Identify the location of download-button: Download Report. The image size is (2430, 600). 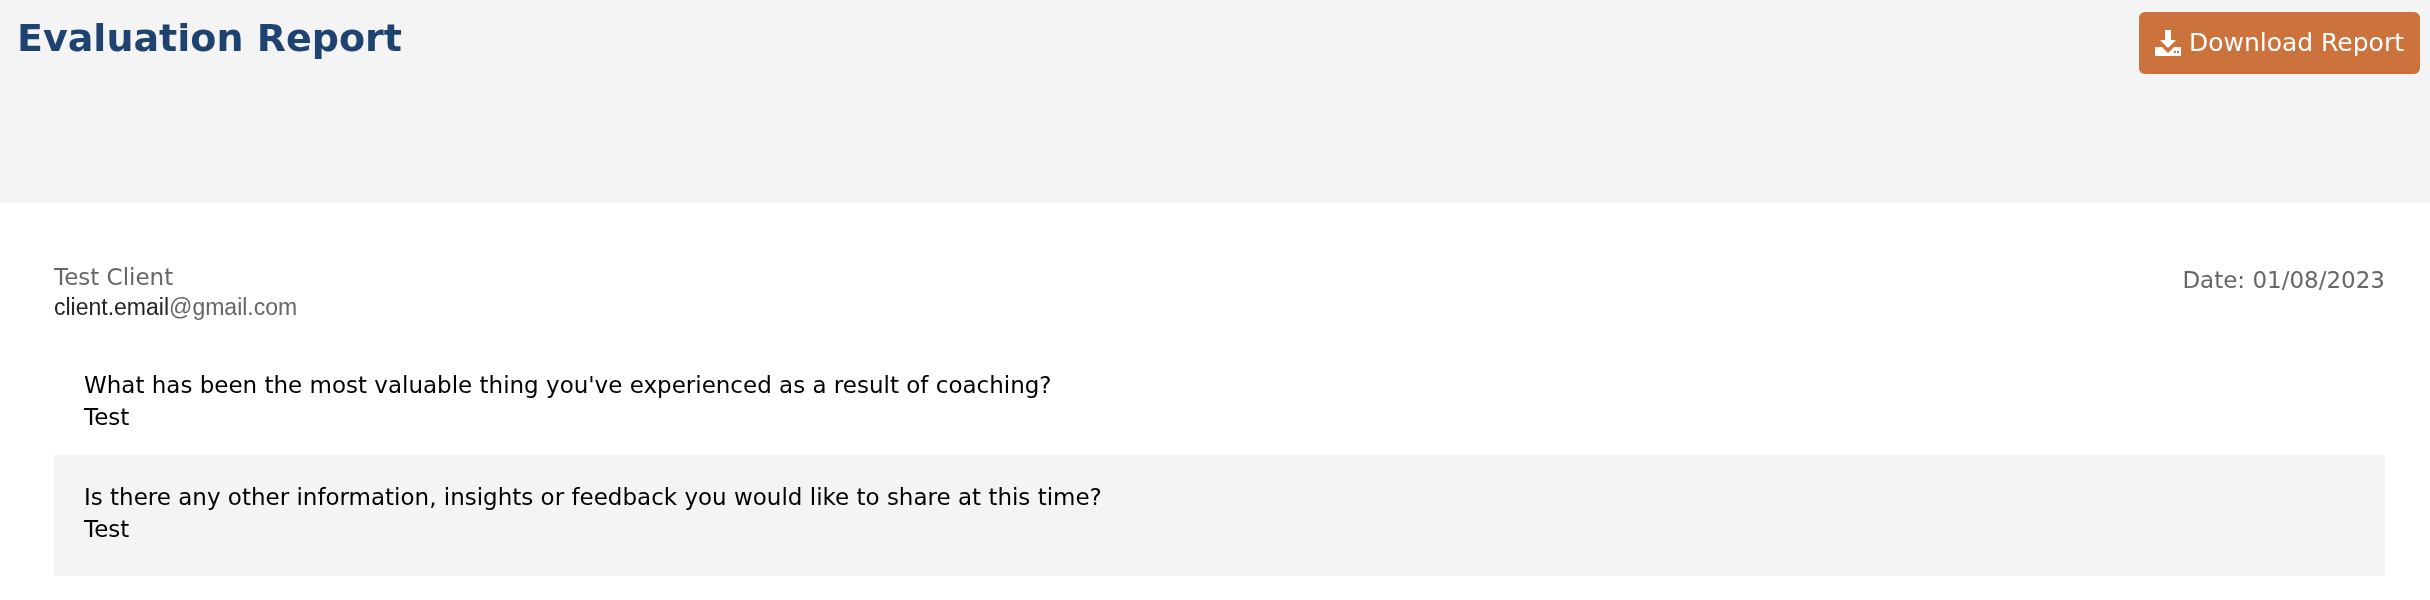
(2279, 43).